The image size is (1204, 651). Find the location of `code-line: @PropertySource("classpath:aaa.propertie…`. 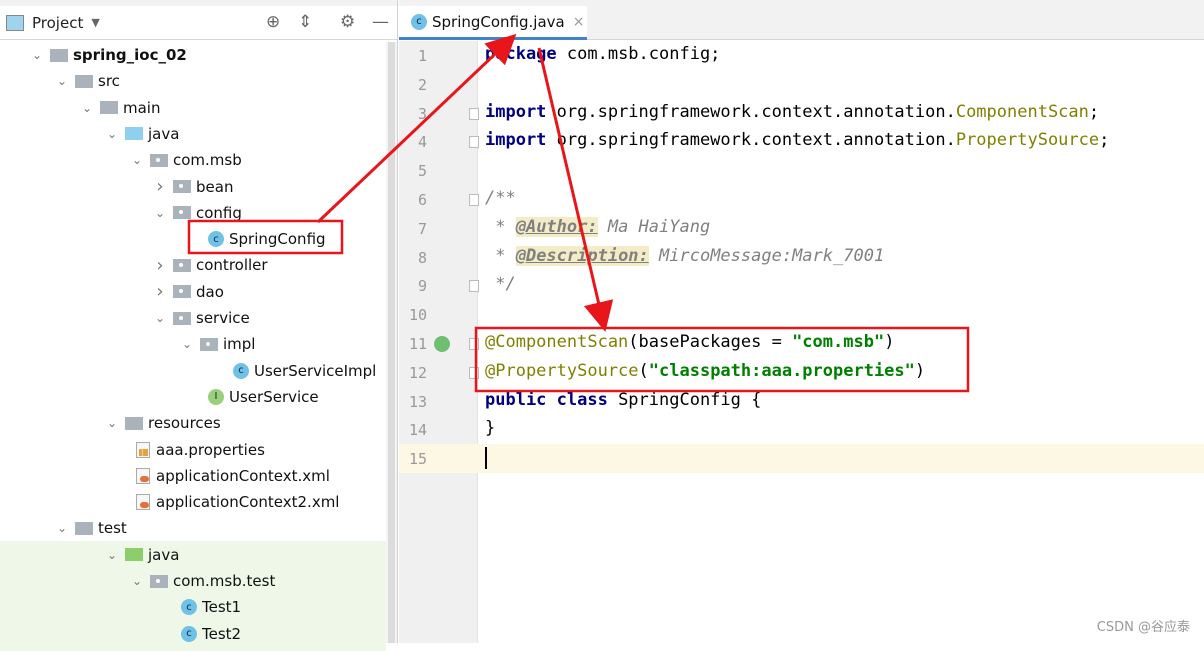

code-line: @PropertySource("classpath:aaa.propertie… is located at coordinates (705, 371).